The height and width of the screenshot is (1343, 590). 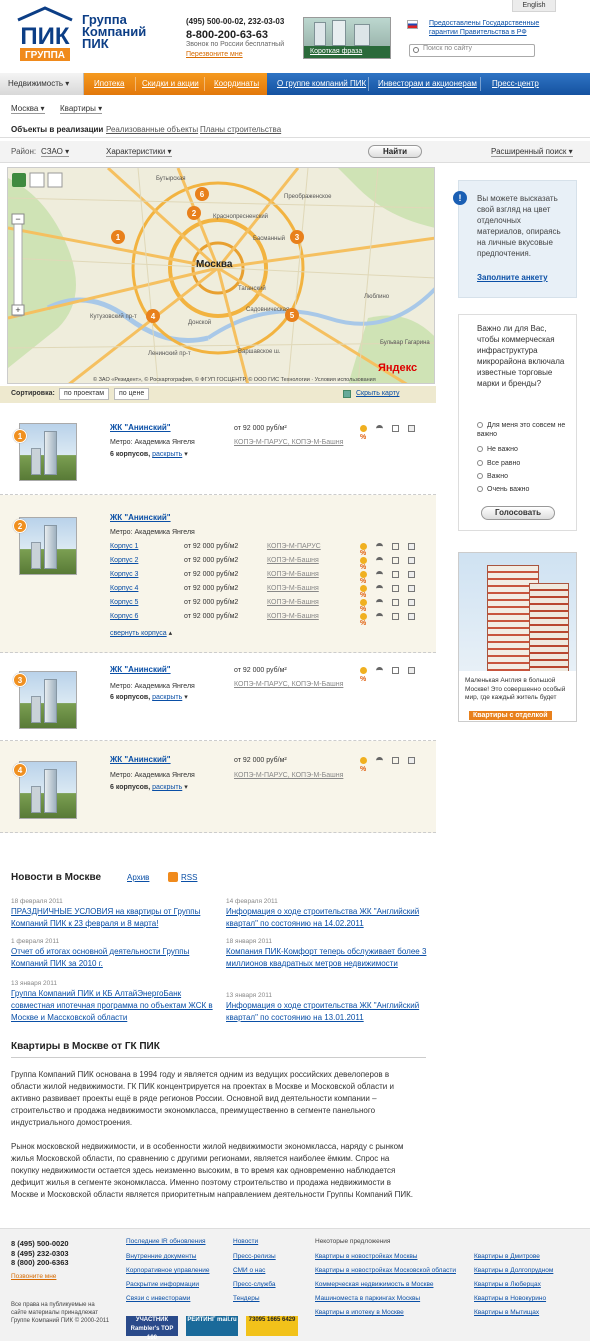 I want to click on korpus-link: Корпус 3, so click(x=124, y=574).